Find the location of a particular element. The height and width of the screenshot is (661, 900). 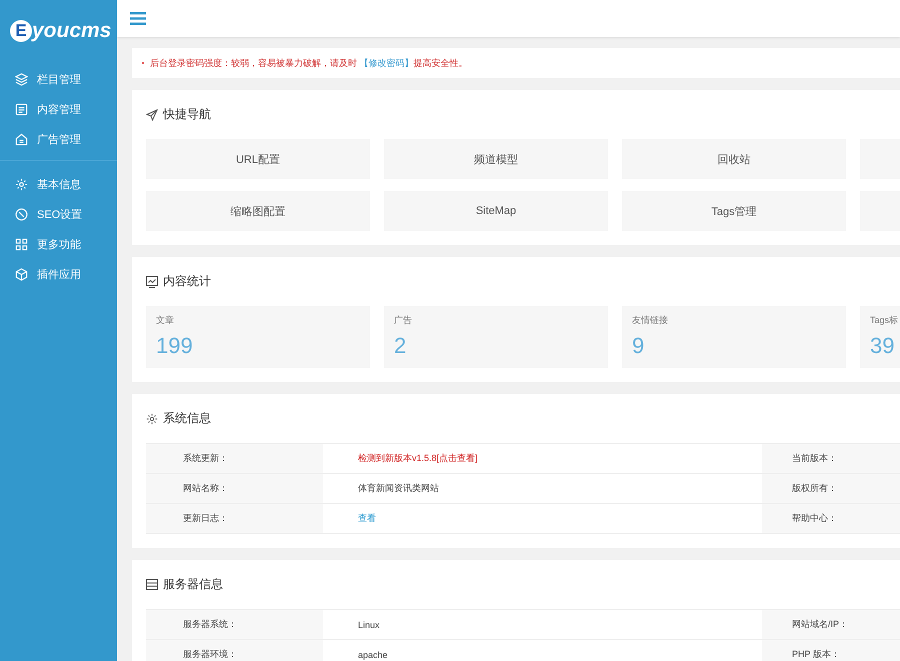

document-icon is located at coordinates (21, 109).